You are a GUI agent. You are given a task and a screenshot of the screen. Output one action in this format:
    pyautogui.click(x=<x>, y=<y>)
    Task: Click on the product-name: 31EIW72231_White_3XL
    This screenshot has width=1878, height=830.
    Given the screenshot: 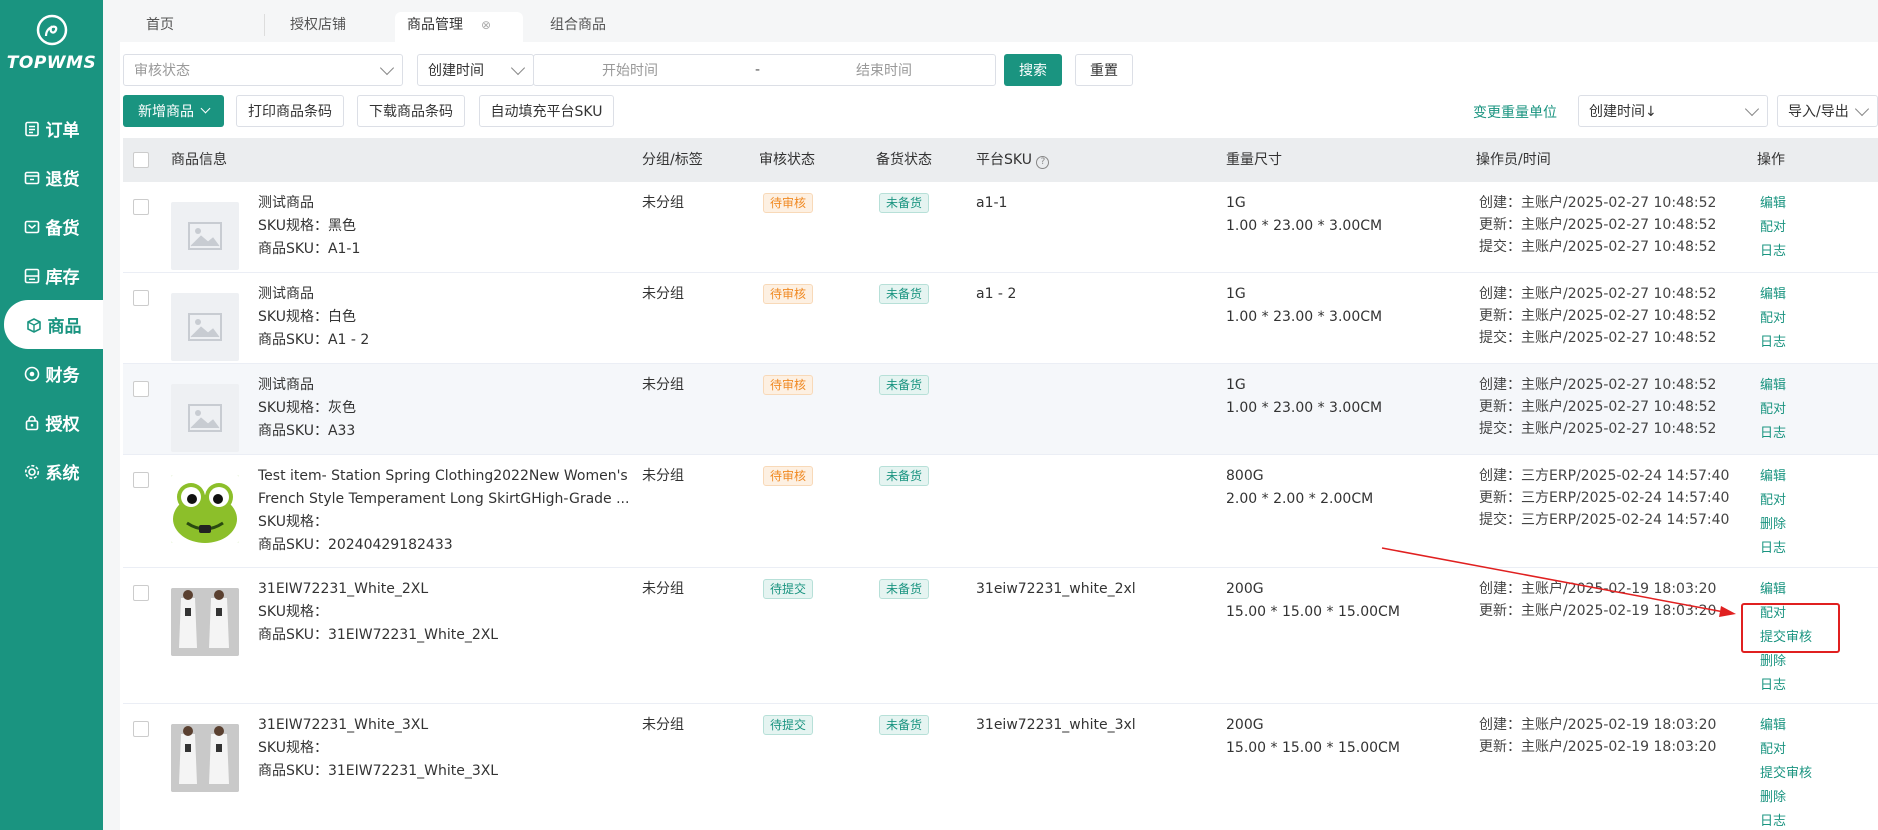 What is the action you would take?
    pyautogui.click(x=343, y=725)
    